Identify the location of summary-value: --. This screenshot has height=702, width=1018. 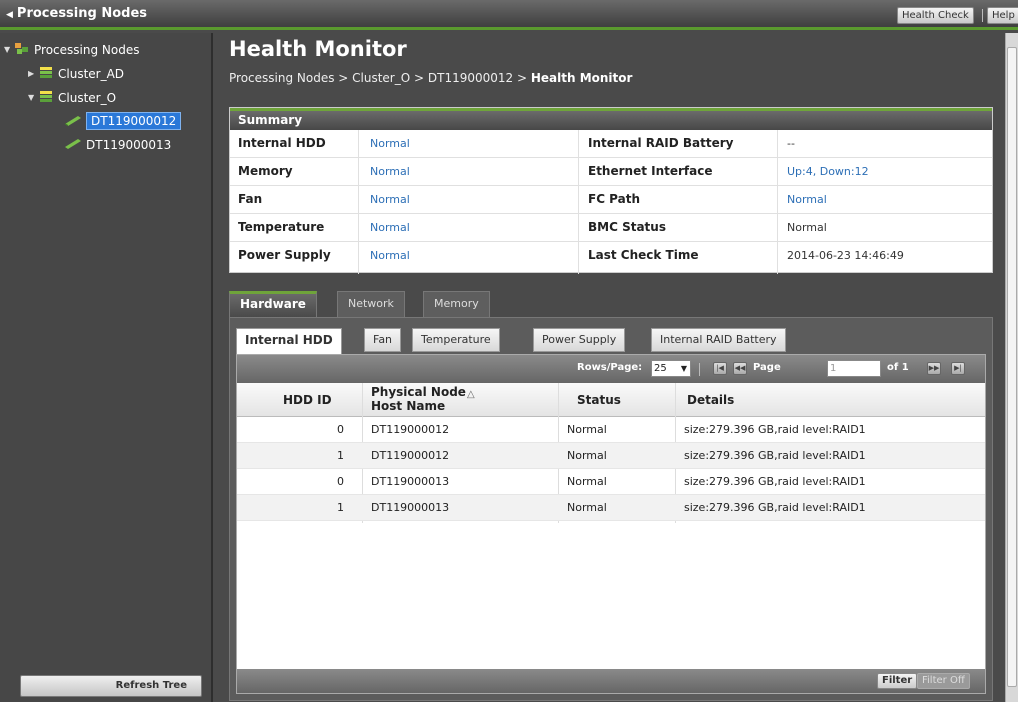
(791, 143).